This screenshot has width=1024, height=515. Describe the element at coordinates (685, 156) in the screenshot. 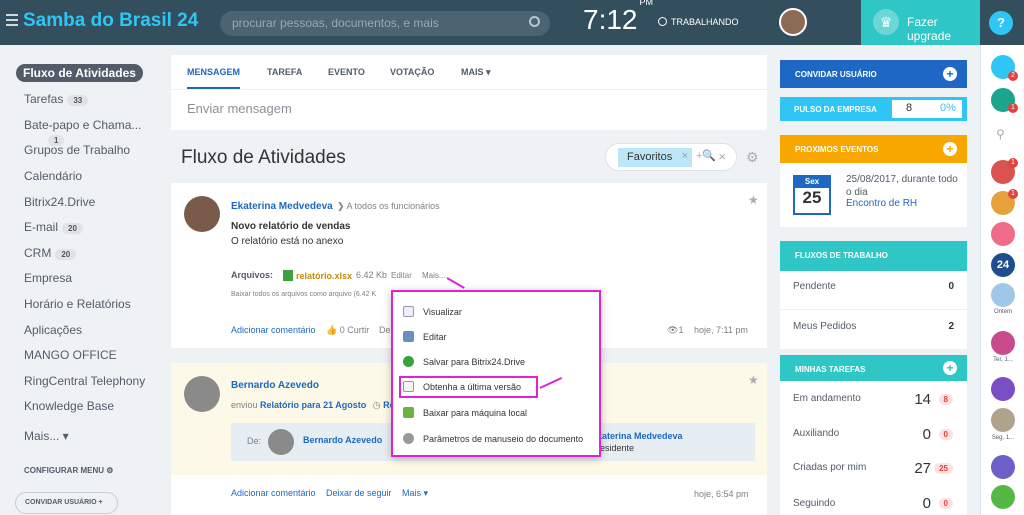

I see `close-icon: ×` at that location.